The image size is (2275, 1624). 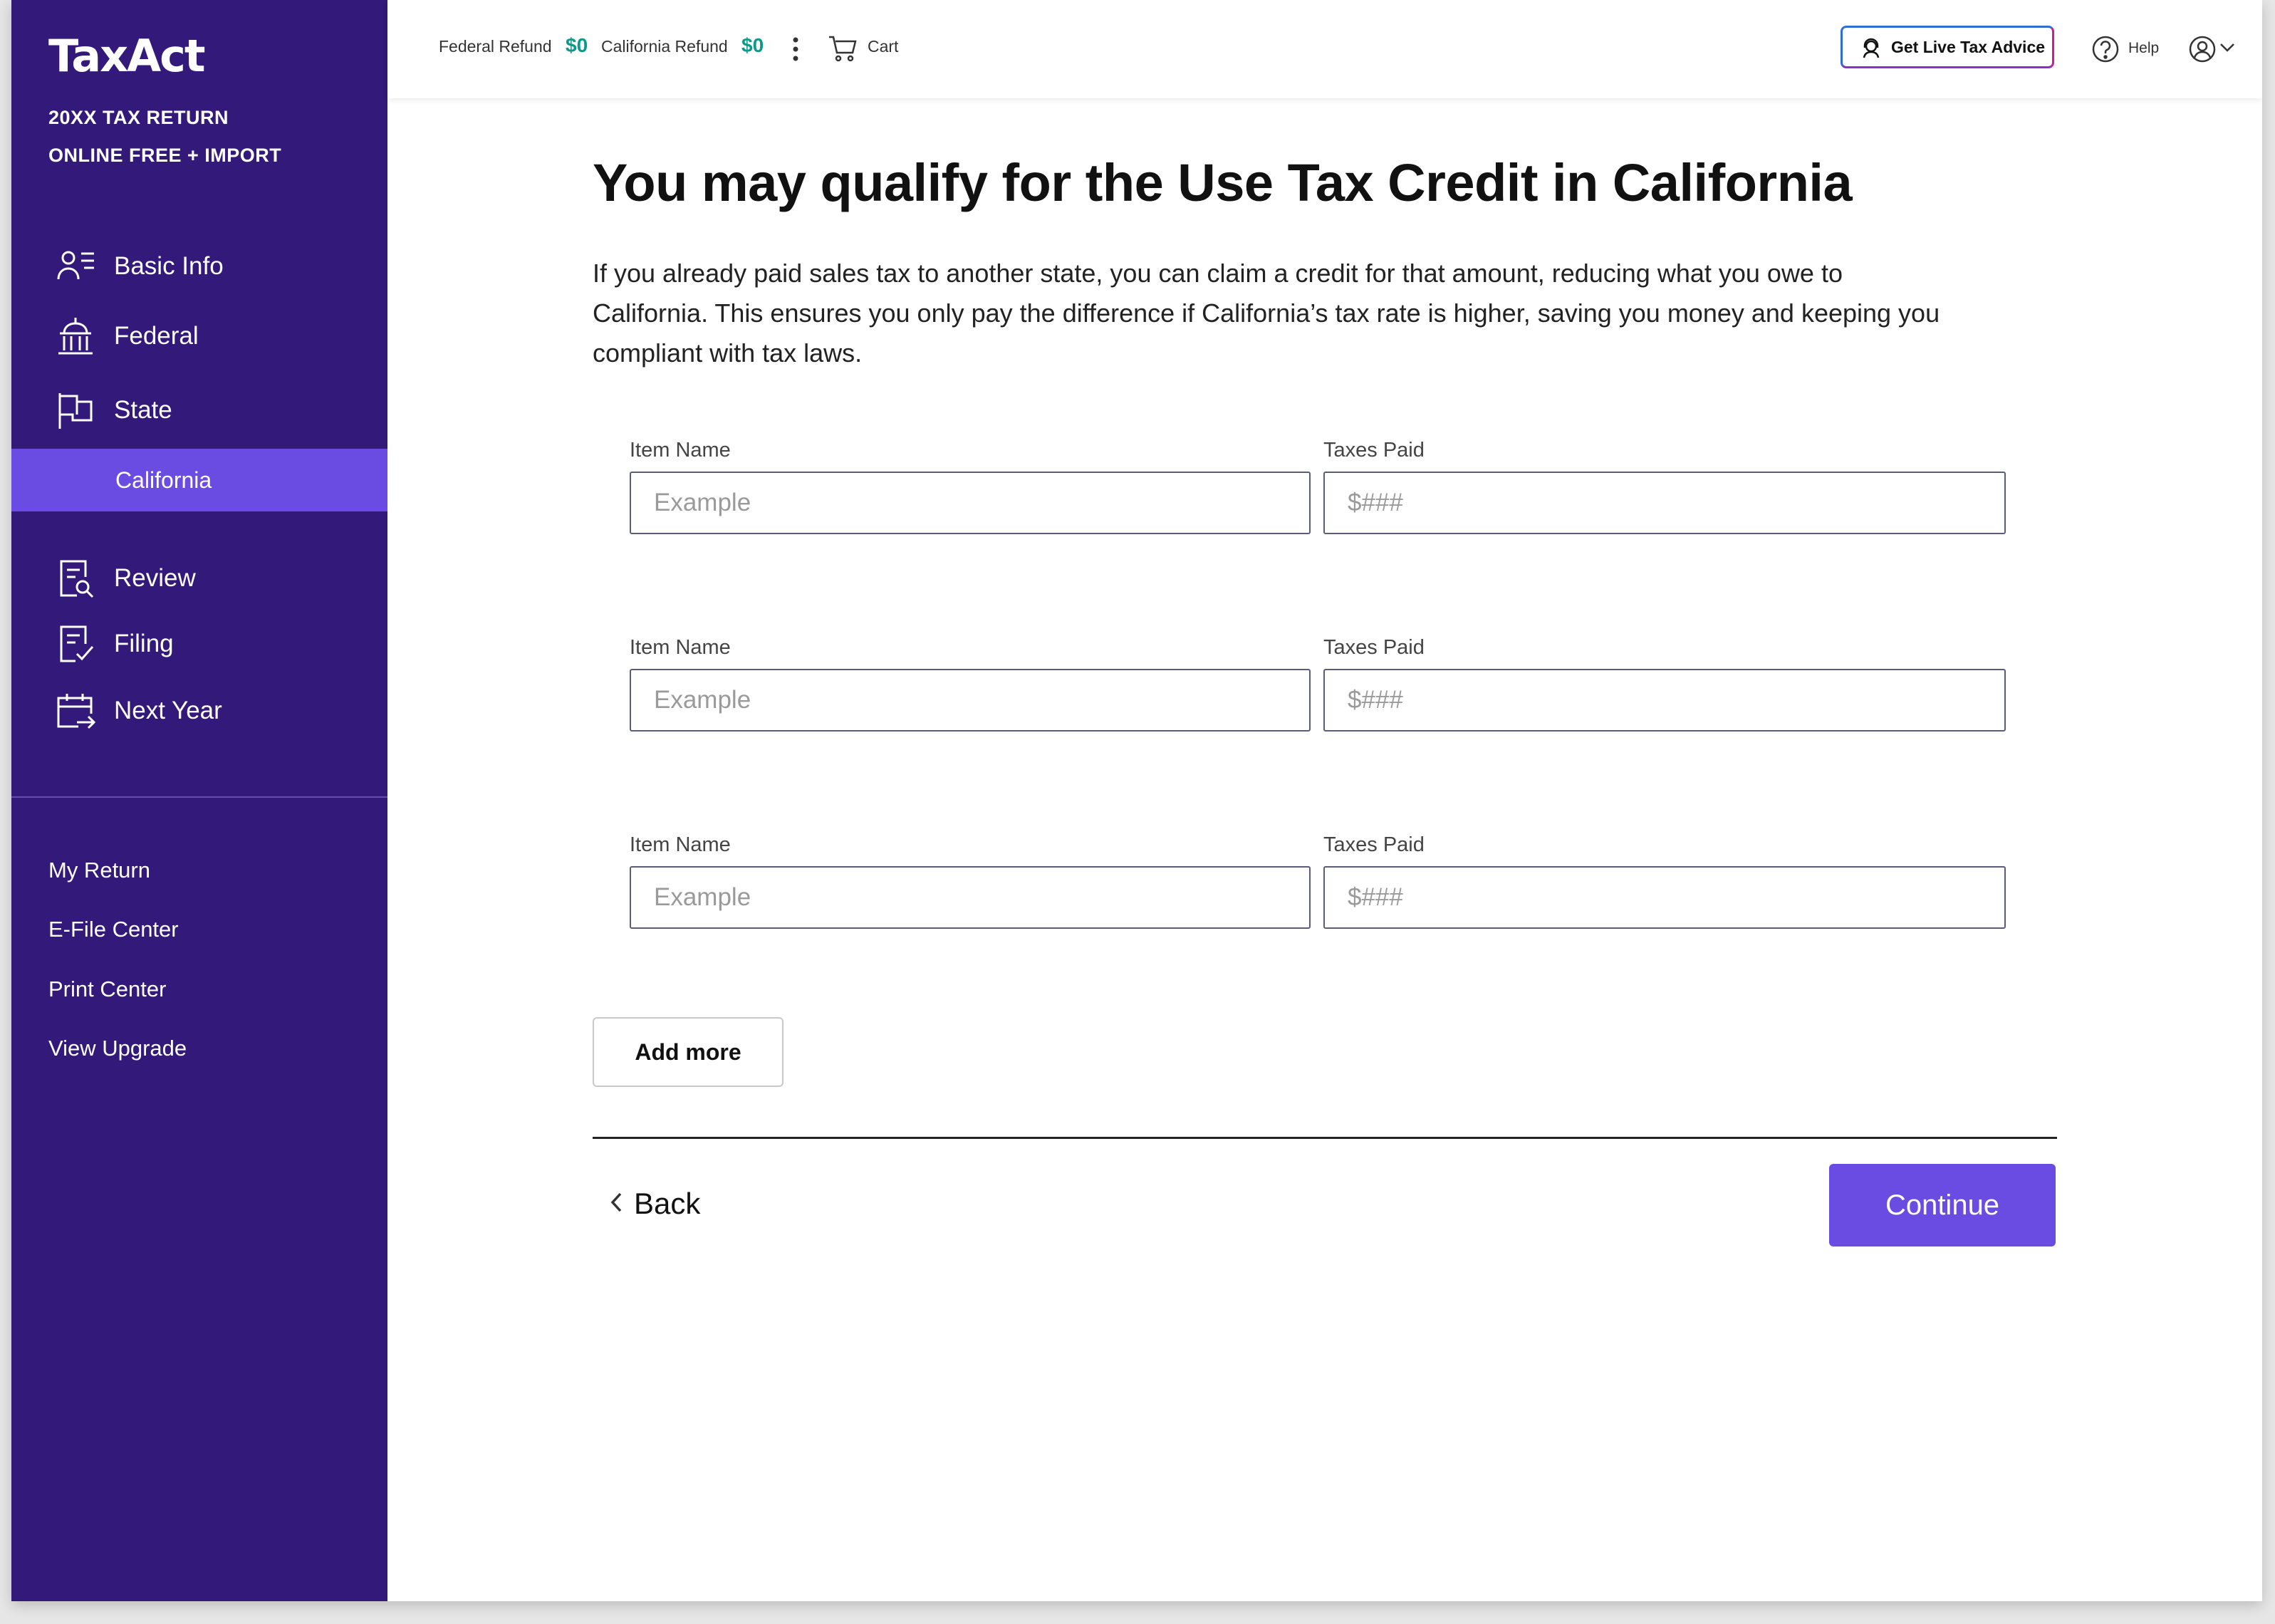 I want to click on federal-refund-label: Federal Refund, so click(x=495, y=46).